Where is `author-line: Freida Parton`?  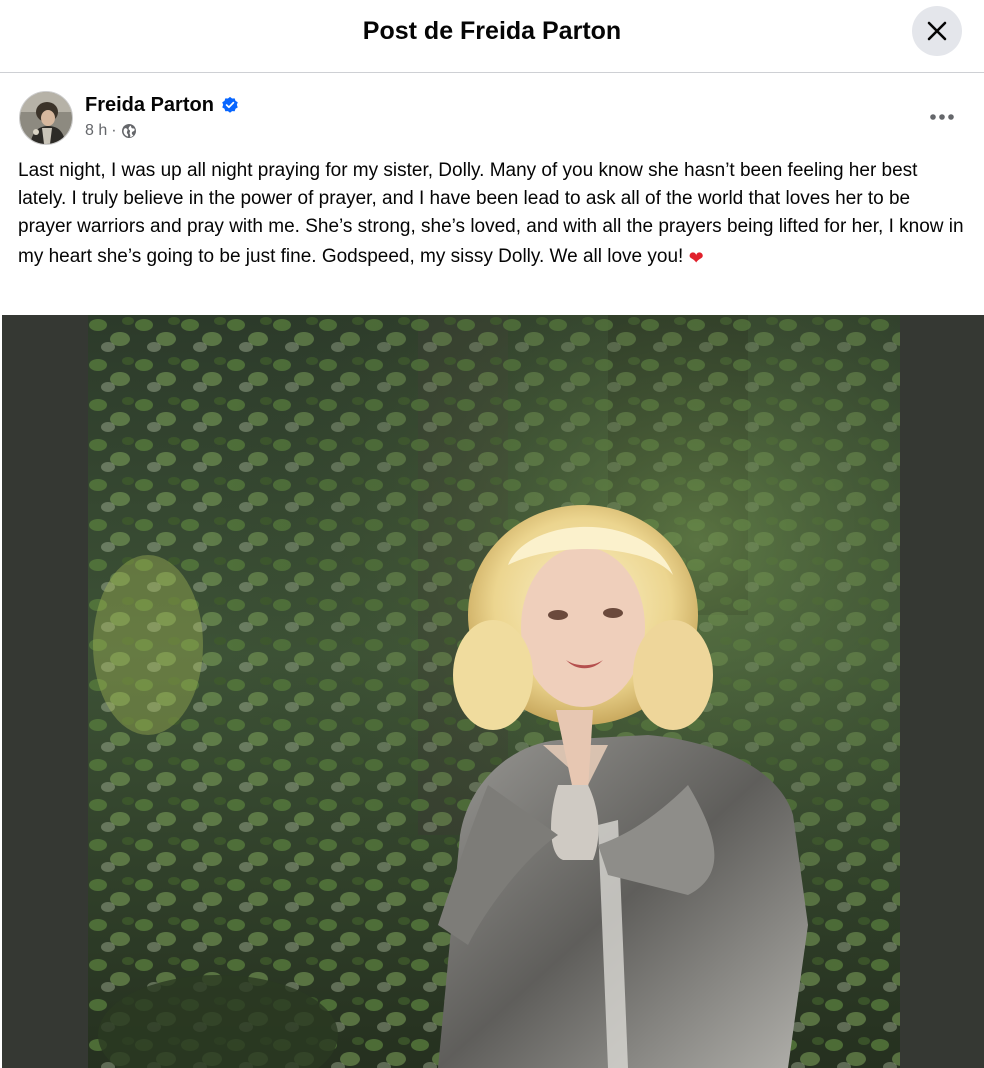
author-line: Freida Parton is located at coordinates (162, 105).